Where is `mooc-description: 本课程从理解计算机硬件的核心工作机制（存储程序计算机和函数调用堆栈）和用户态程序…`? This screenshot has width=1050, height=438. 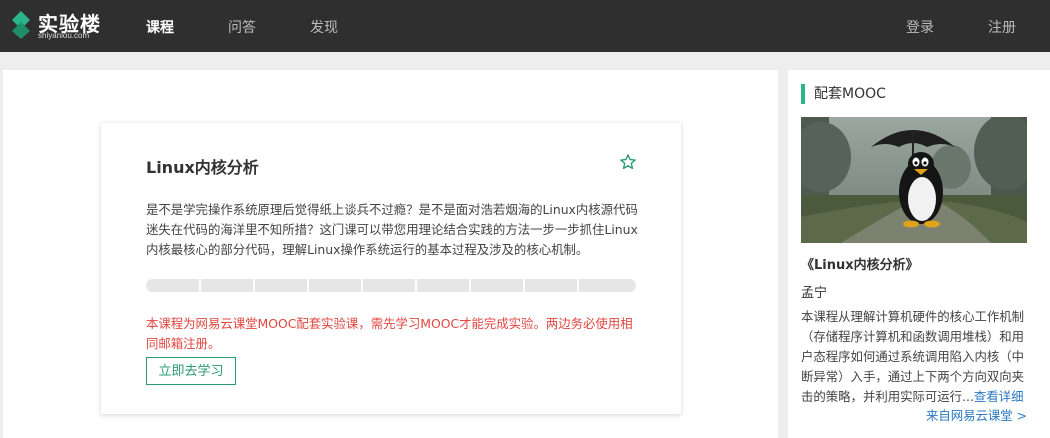 mooc-description: 本课程从理解计算机硬件的核心工作机制（存储程序计算机和函数调用堆栈）和用户态程序… is located at coordinates (914, 357).